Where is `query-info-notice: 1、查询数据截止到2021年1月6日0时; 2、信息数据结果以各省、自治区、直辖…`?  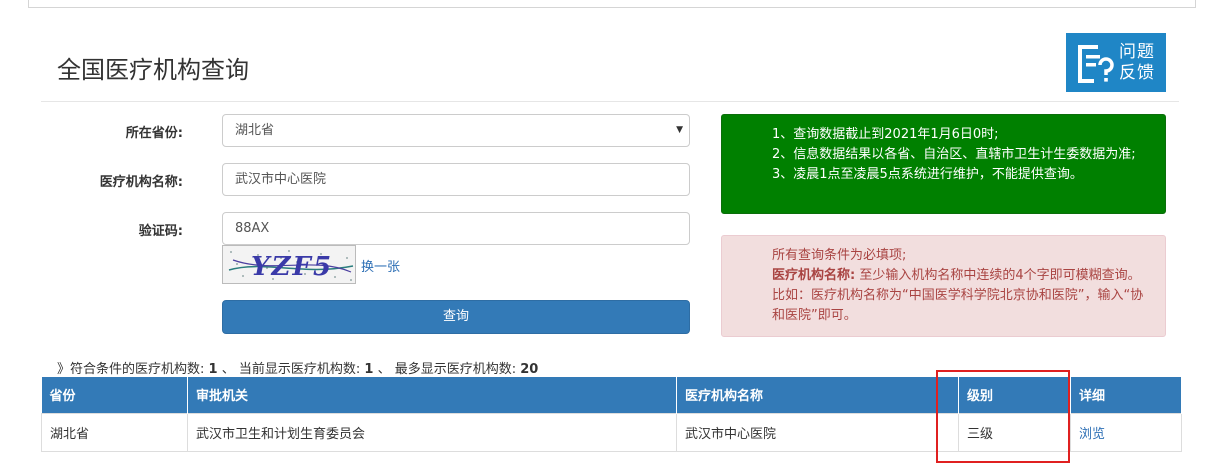 query-info-notice: 1、查询数据截止到2021年1月6日0时; 2、信息数据结果以各省、自治区、直辖… is located at coordinates (943, 164).